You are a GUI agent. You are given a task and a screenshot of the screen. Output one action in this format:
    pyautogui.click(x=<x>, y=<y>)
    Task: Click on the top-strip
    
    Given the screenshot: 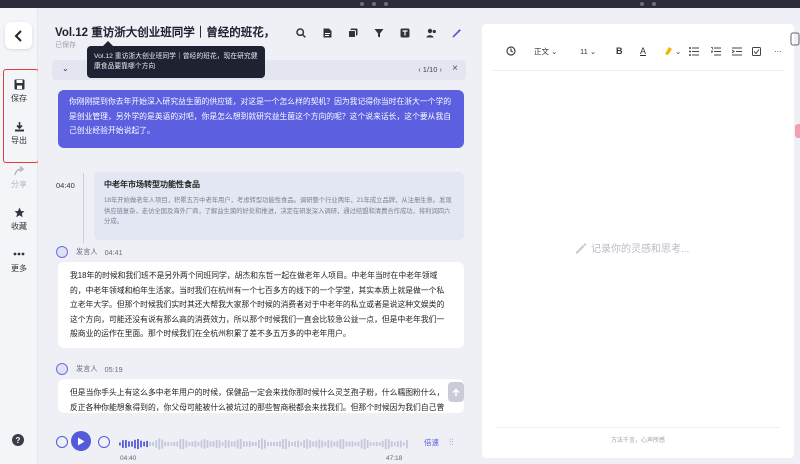 What is the action you would take?
    pyautogui.click(x=400, y=4)
    